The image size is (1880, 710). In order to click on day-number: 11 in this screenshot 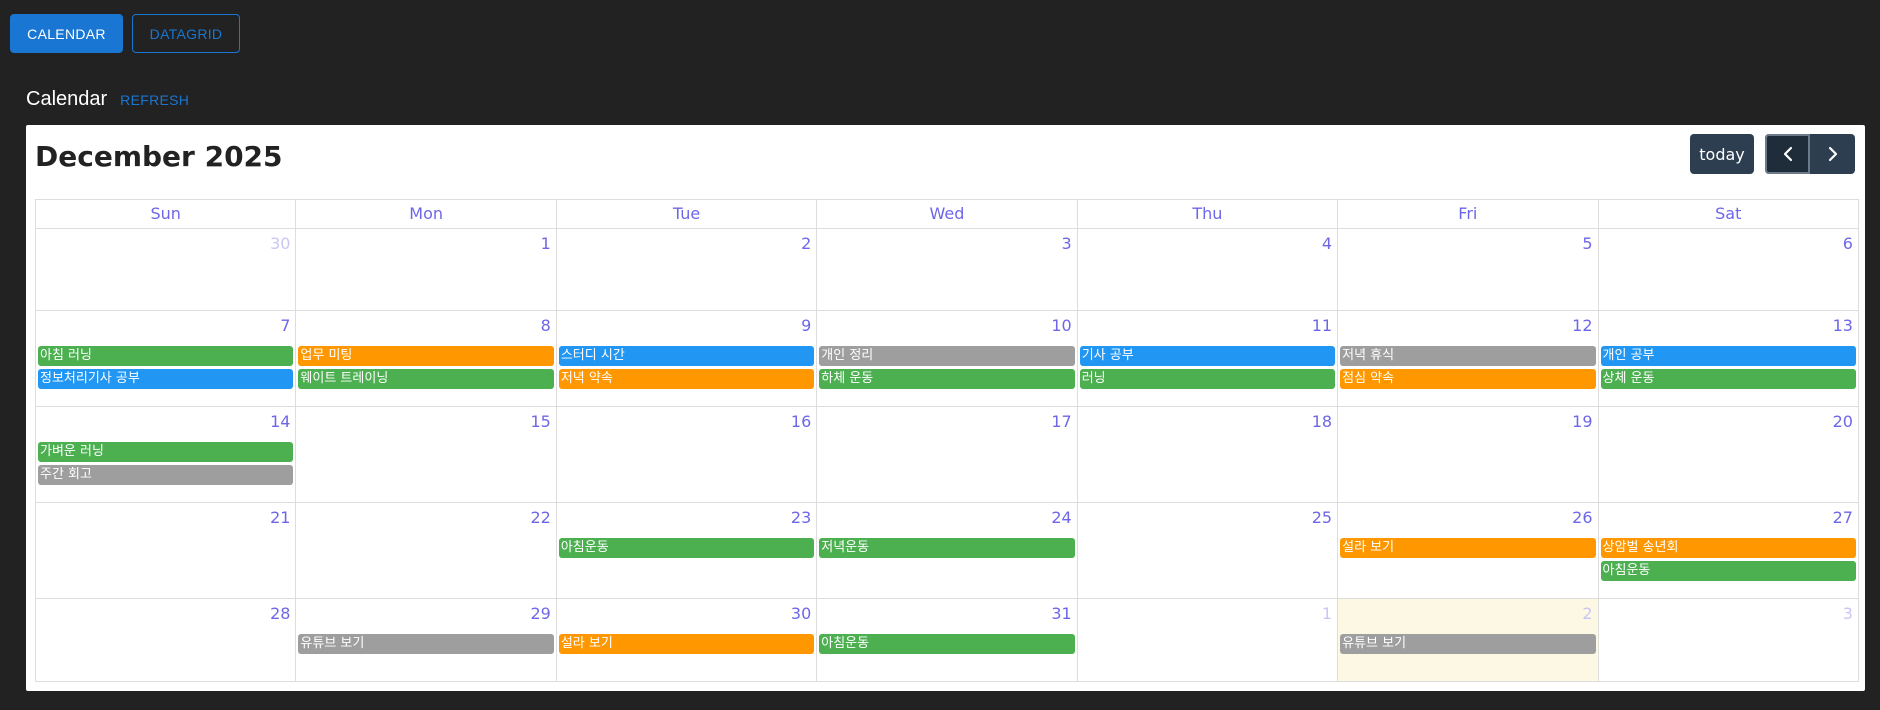, I will do `click(1322, 325)`.